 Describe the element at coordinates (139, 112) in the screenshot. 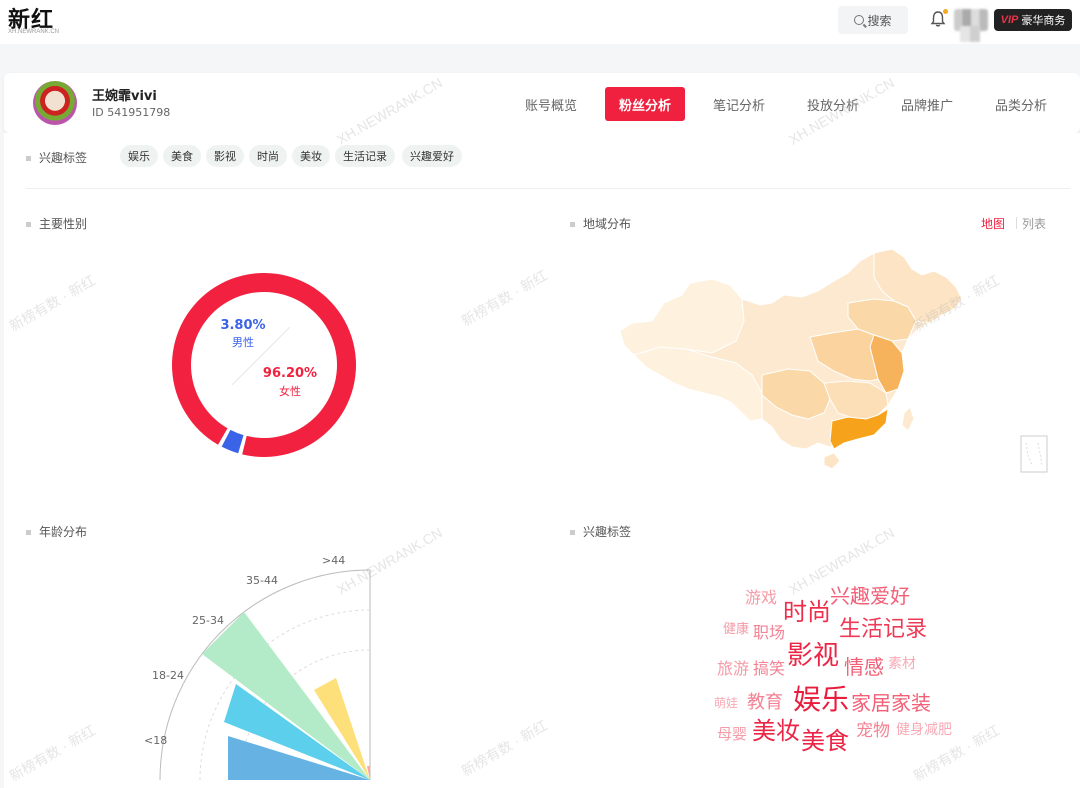

I see `profile-id-value: 541951798` at that location.